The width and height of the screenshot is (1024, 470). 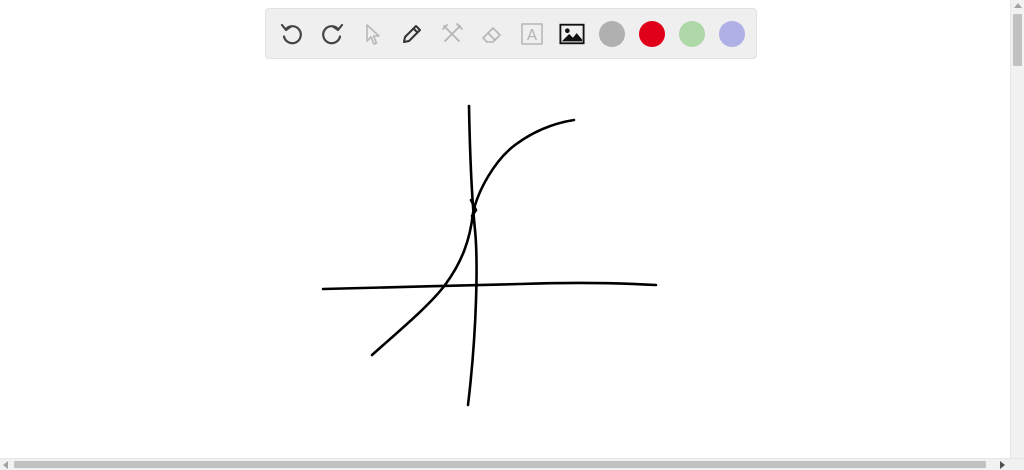 I want to click on undo-icon, so click(x=291, y=34).